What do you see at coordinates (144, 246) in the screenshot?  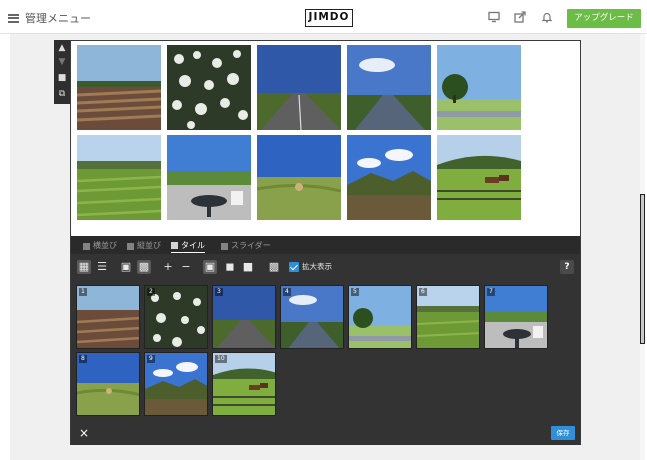 I see `tab-vertical: 縦並び` at bounding box center [144, 246].